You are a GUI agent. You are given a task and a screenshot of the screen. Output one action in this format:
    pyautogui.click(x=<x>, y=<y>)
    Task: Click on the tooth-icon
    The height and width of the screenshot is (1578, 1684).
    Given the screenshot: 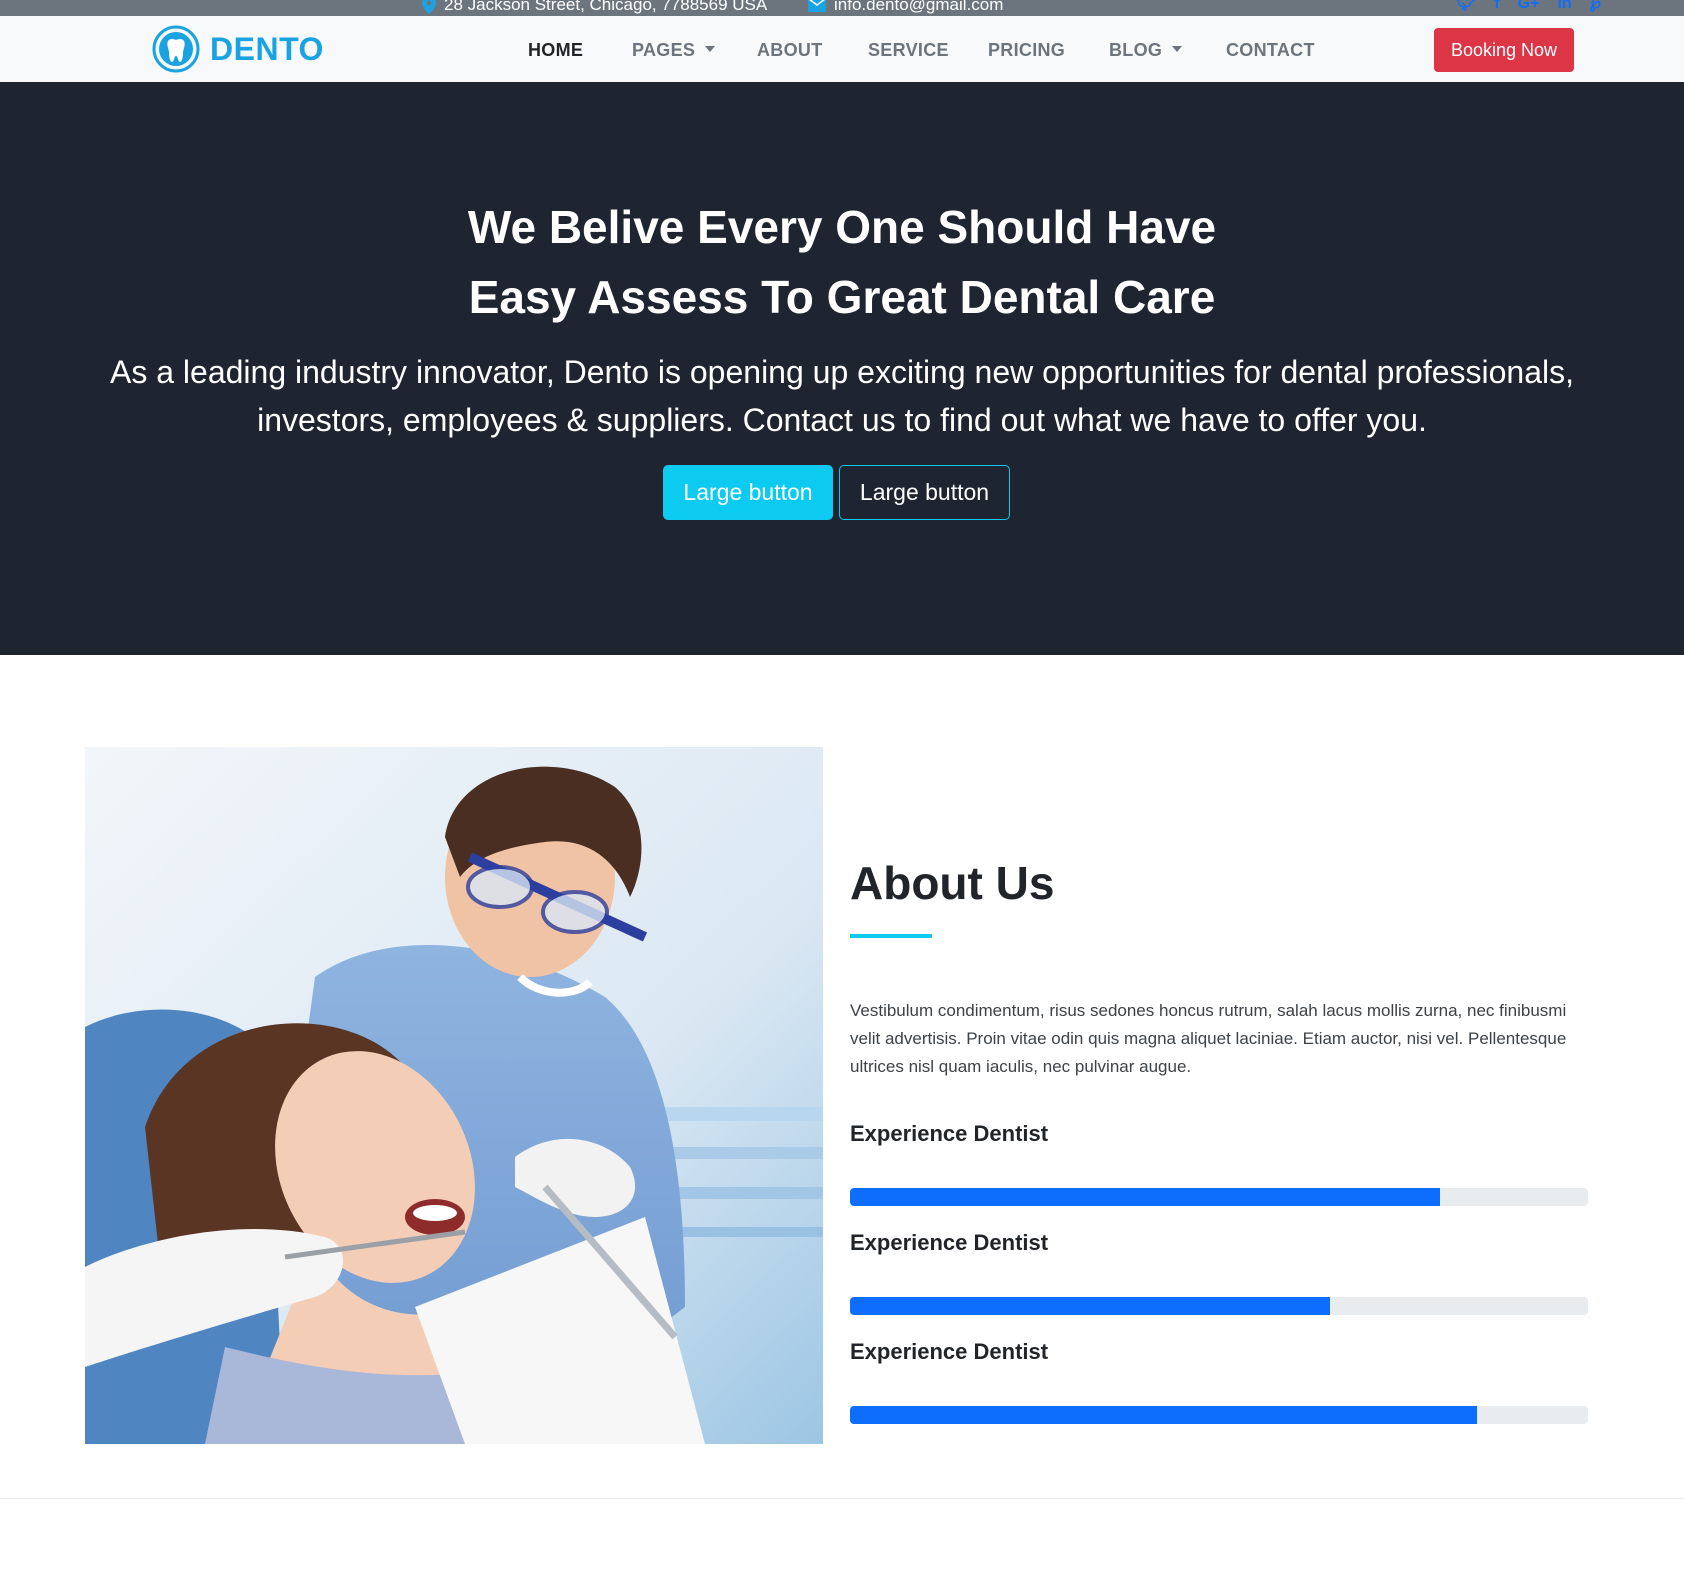 What is the action you would take?
    pyautogui.click(x=176, y=49)
    